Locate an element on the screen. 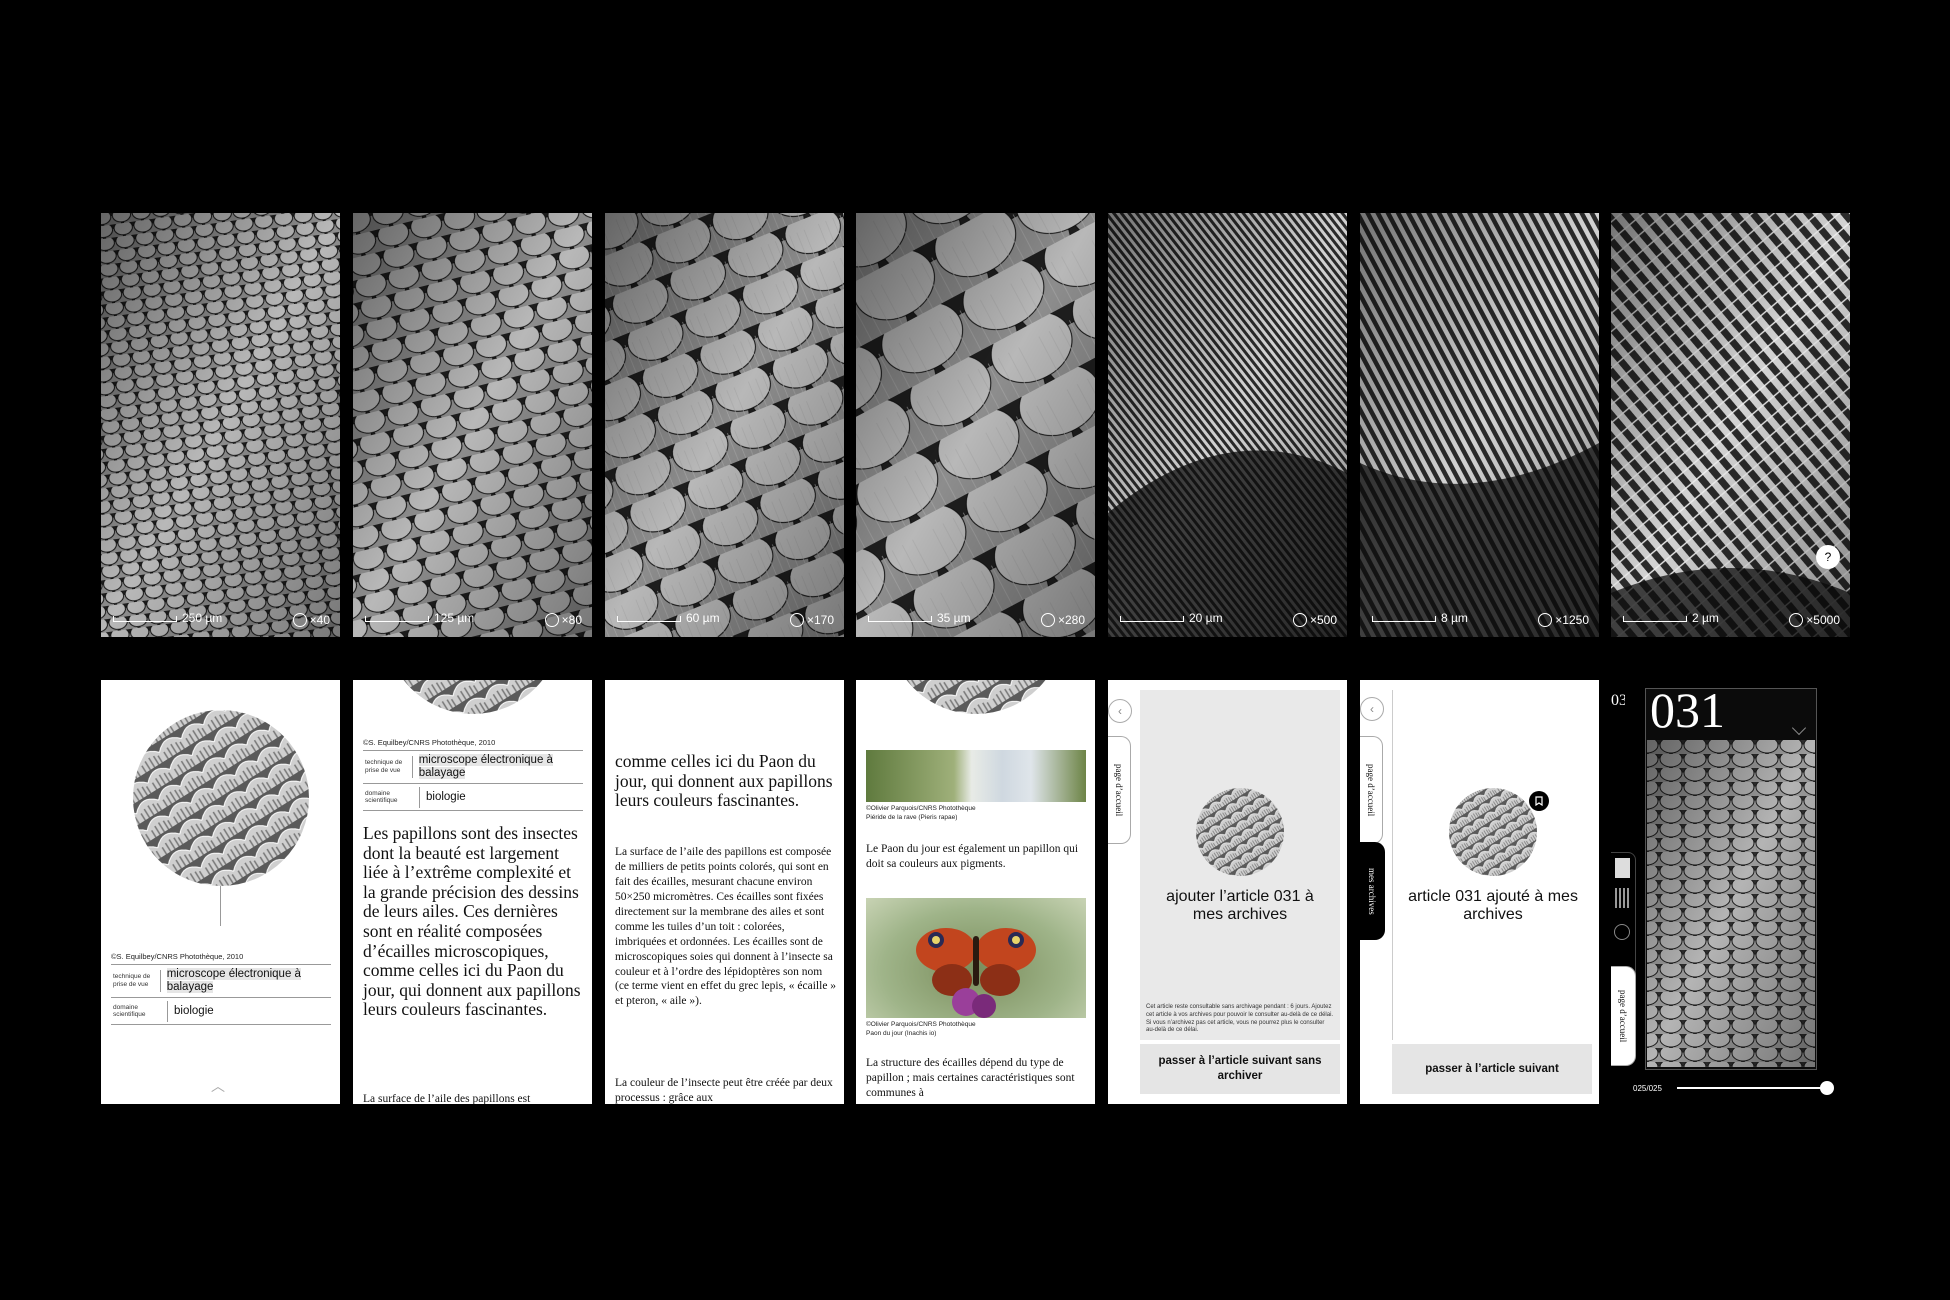  article-thumbnail is located at coordinates (1493, 832).